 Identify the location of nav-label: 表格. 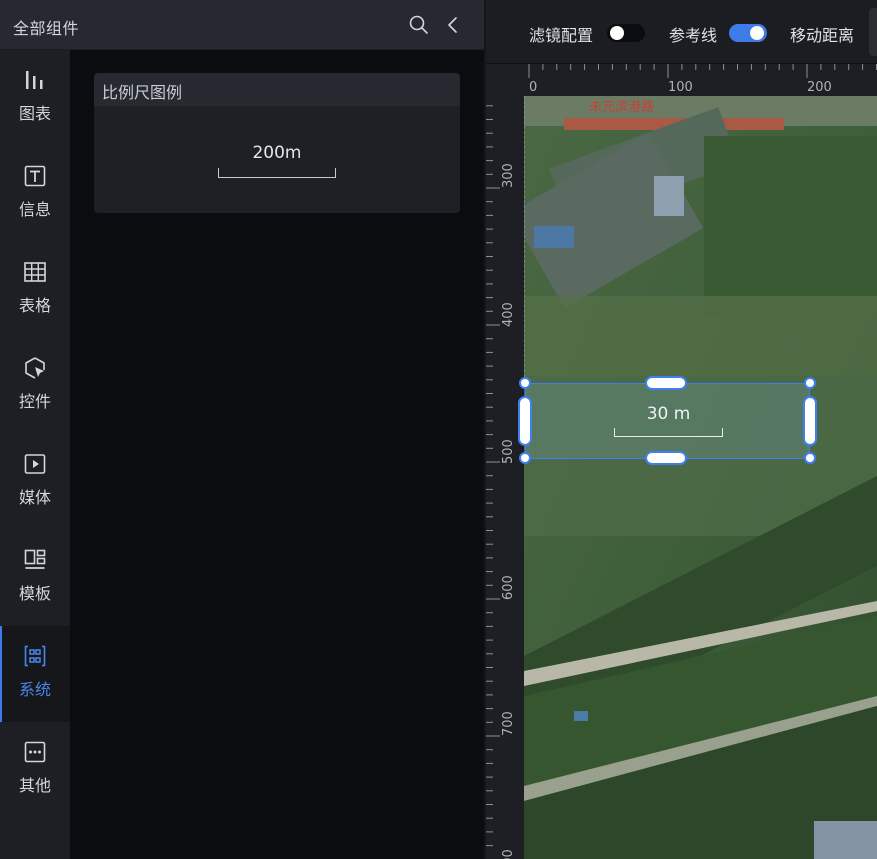
(34, 305).